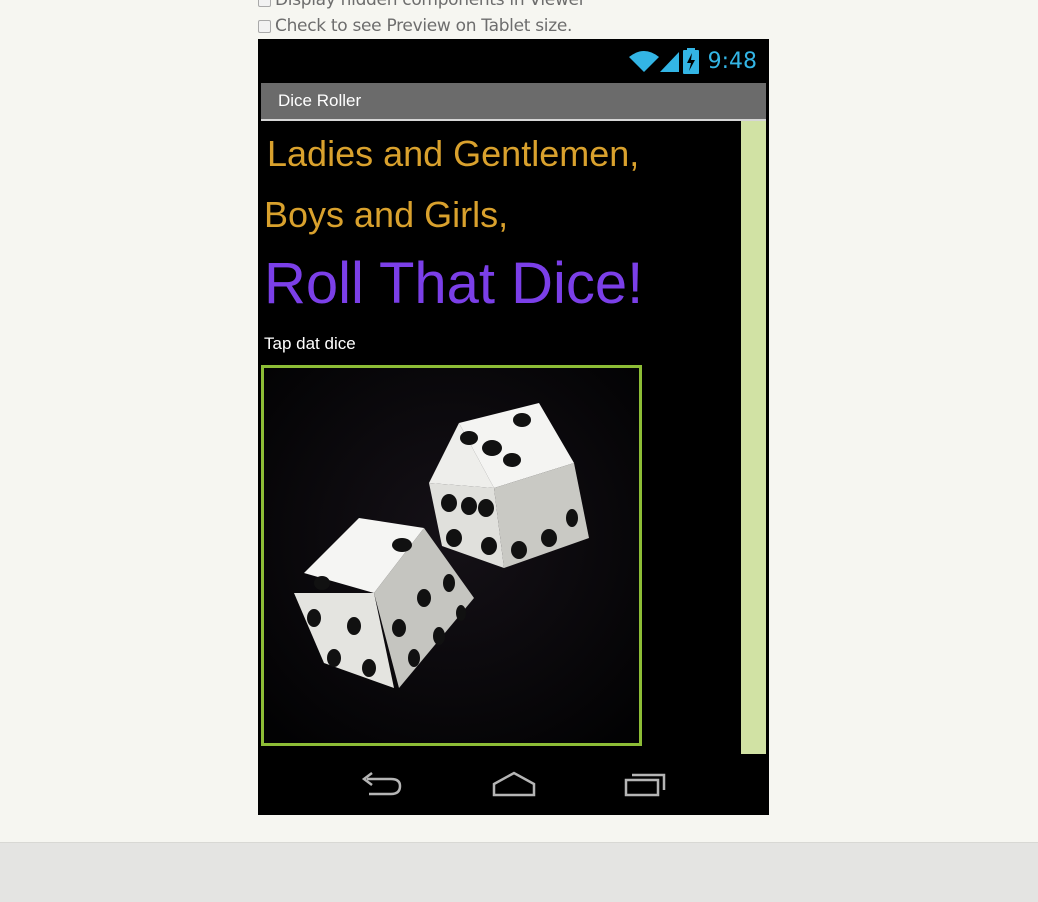  Describe the element at coordinates (753, 437) in the screenshot. I see `scrollbar` at that location.